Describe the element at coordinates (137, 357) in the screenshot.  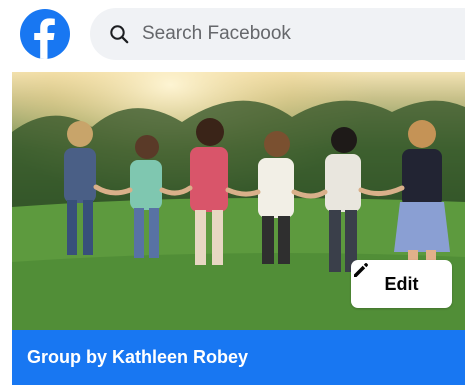
I see `group-owner-label: Group by Kathleen Robey` at that location.